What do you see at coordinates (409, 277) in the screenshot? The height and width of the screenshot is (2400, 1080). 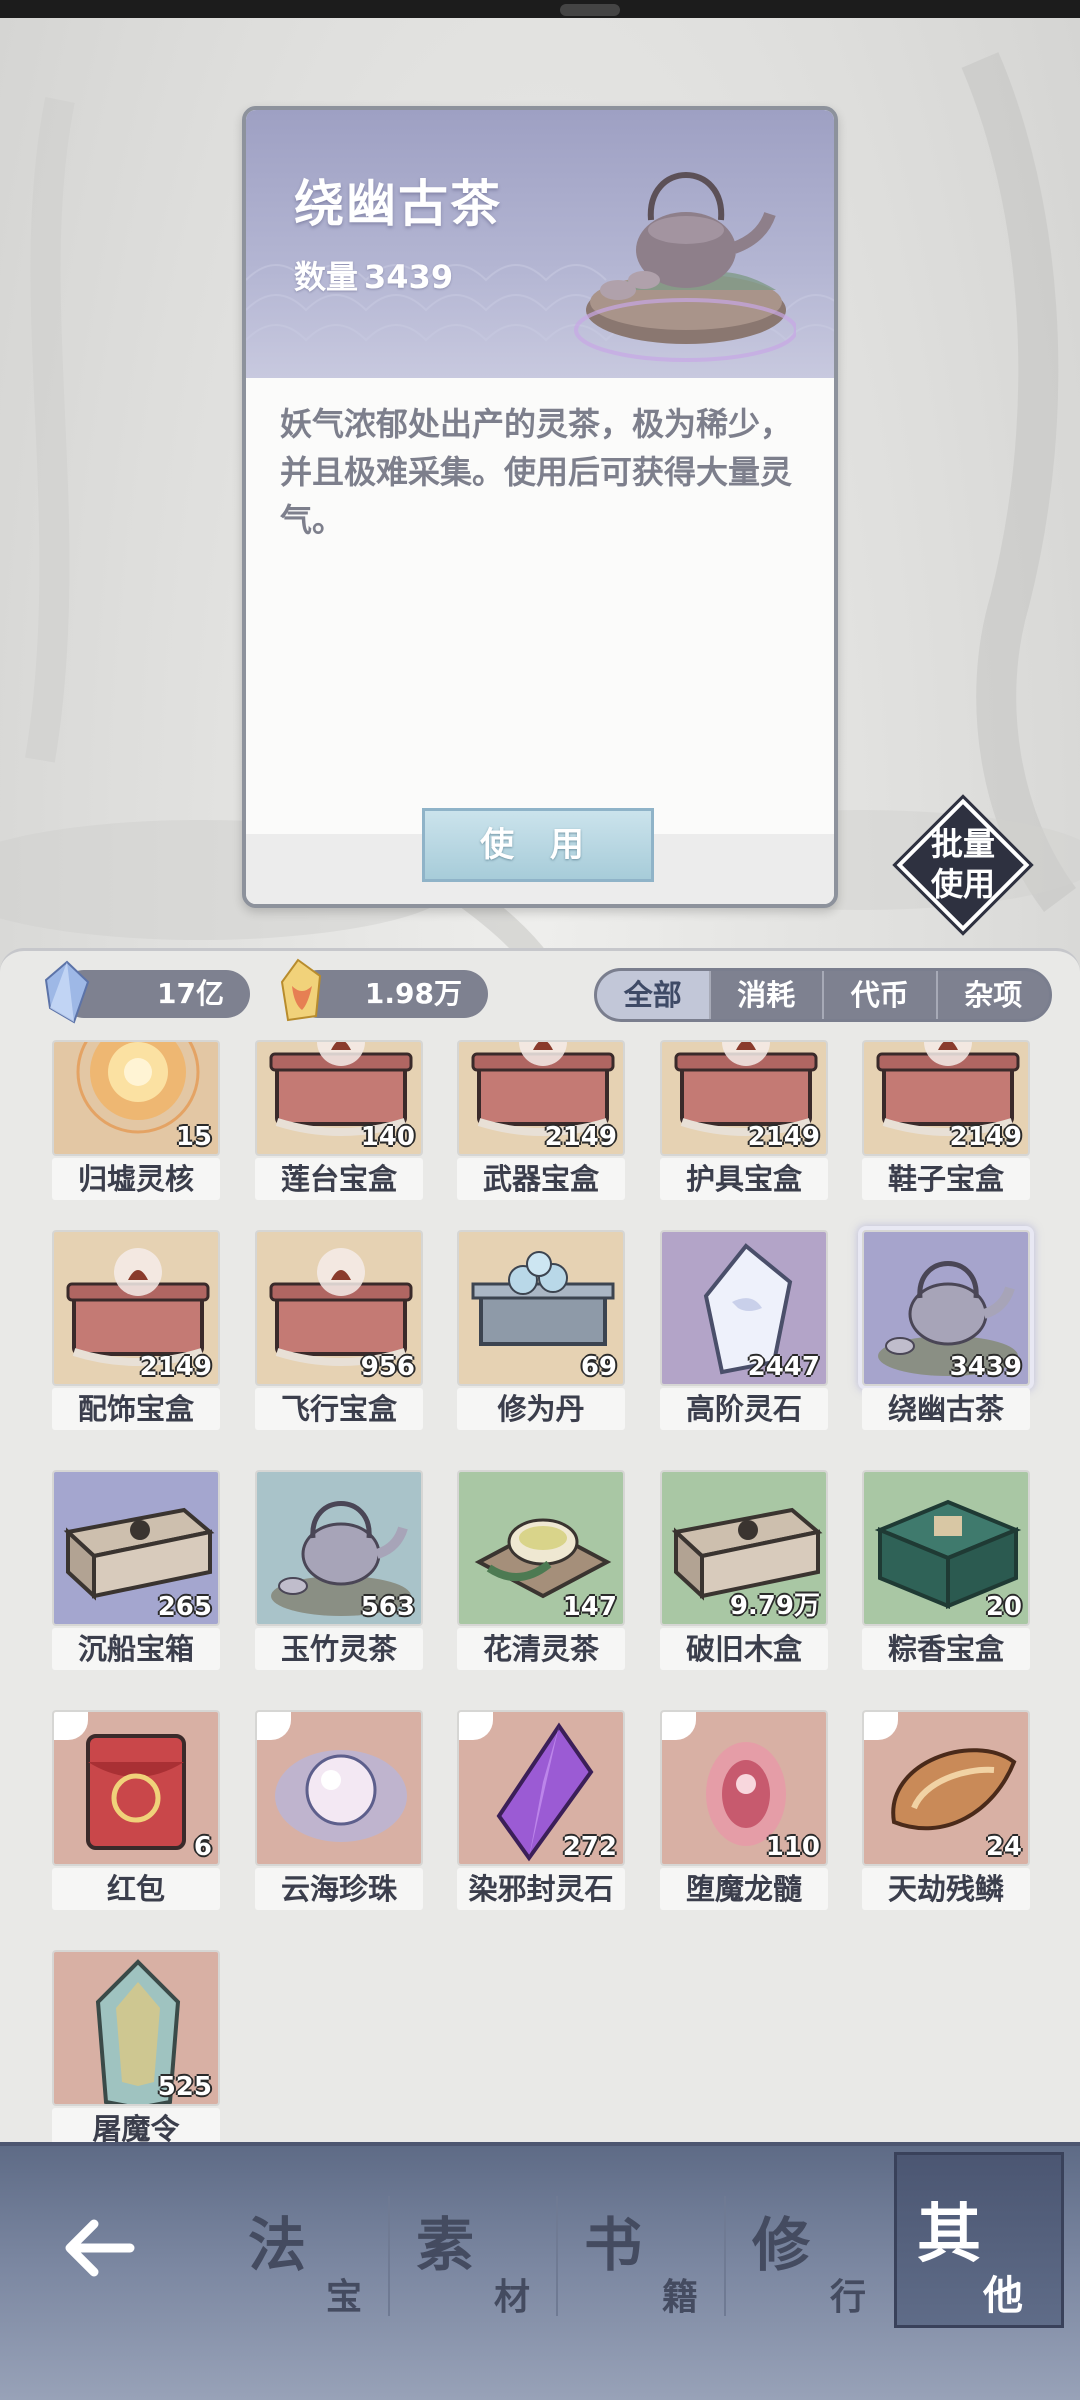 I see `quantity-value: 3439` at bounding box center [409, 277].